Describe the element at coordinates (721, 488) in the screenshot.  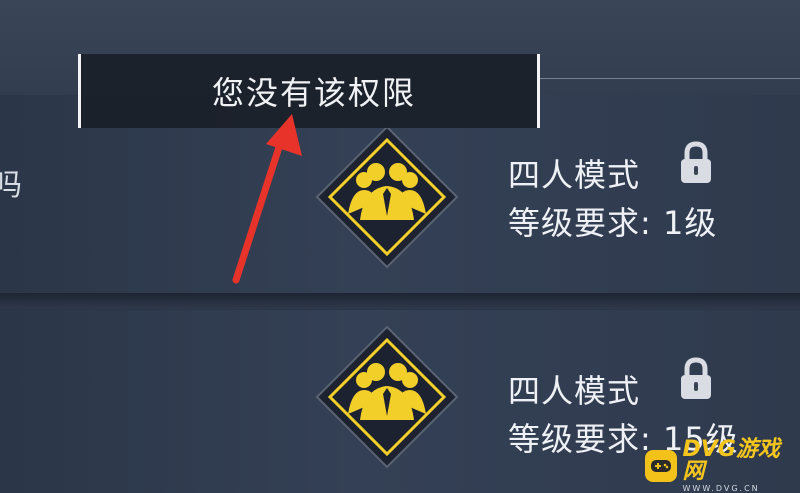
I see `watermark-url: WWW.DVG.CN` at that location.